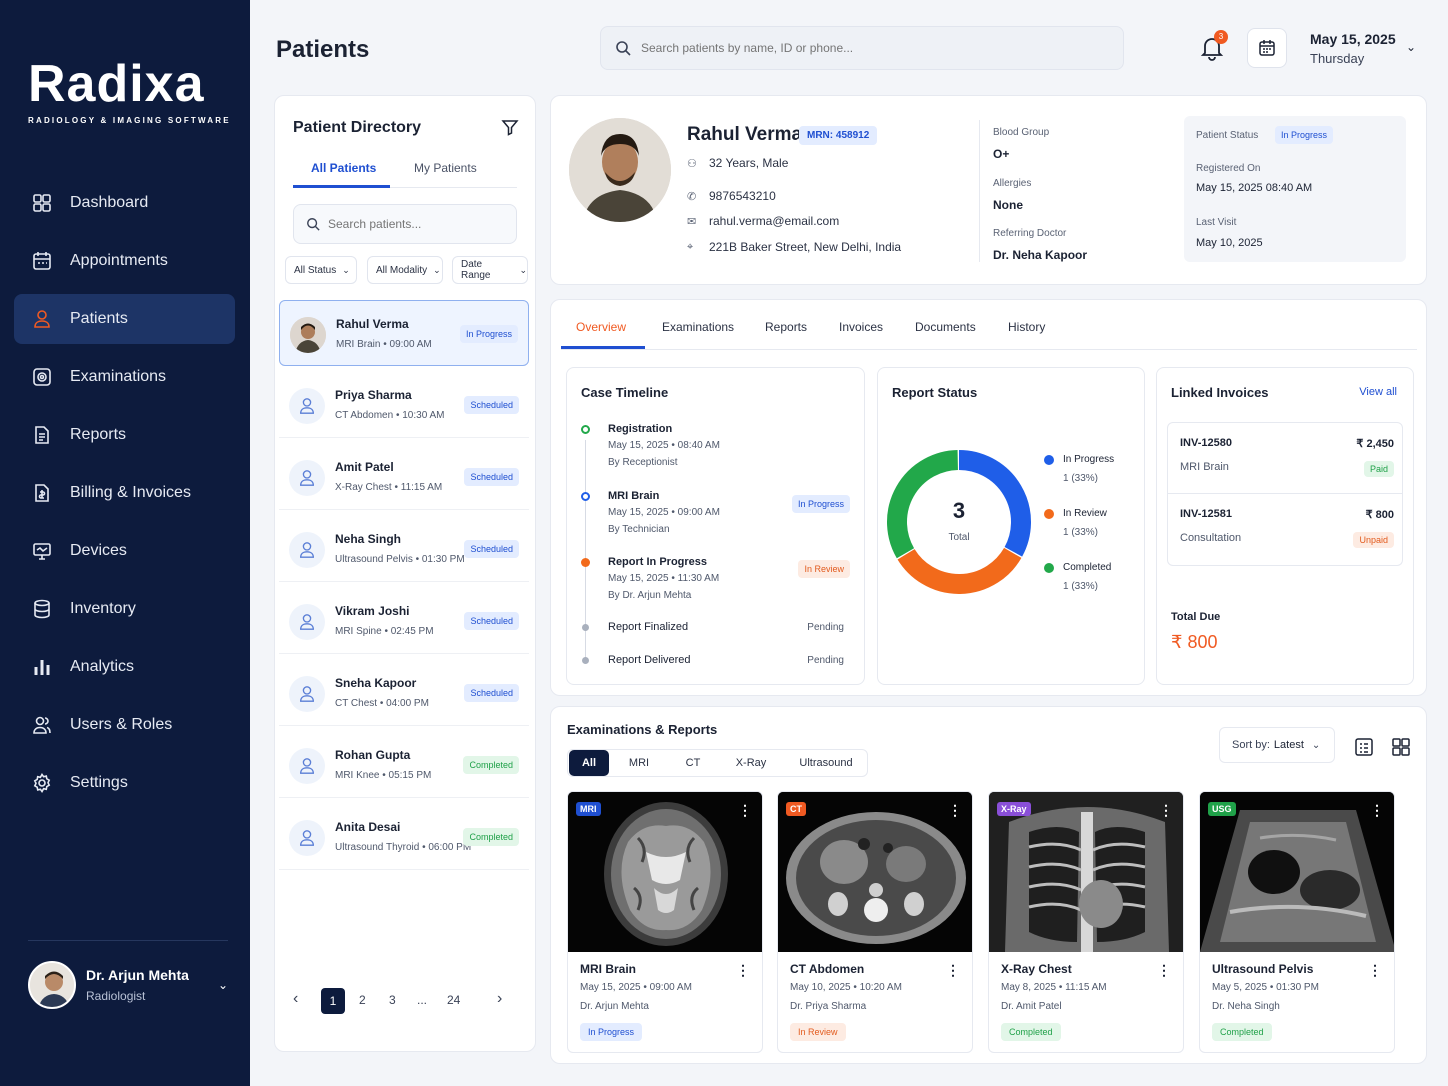  What do you see at coordinates (102, 666) in the screenshot?
I see `sidebar-item-label: Analytics` at bounding box center [102, 666].